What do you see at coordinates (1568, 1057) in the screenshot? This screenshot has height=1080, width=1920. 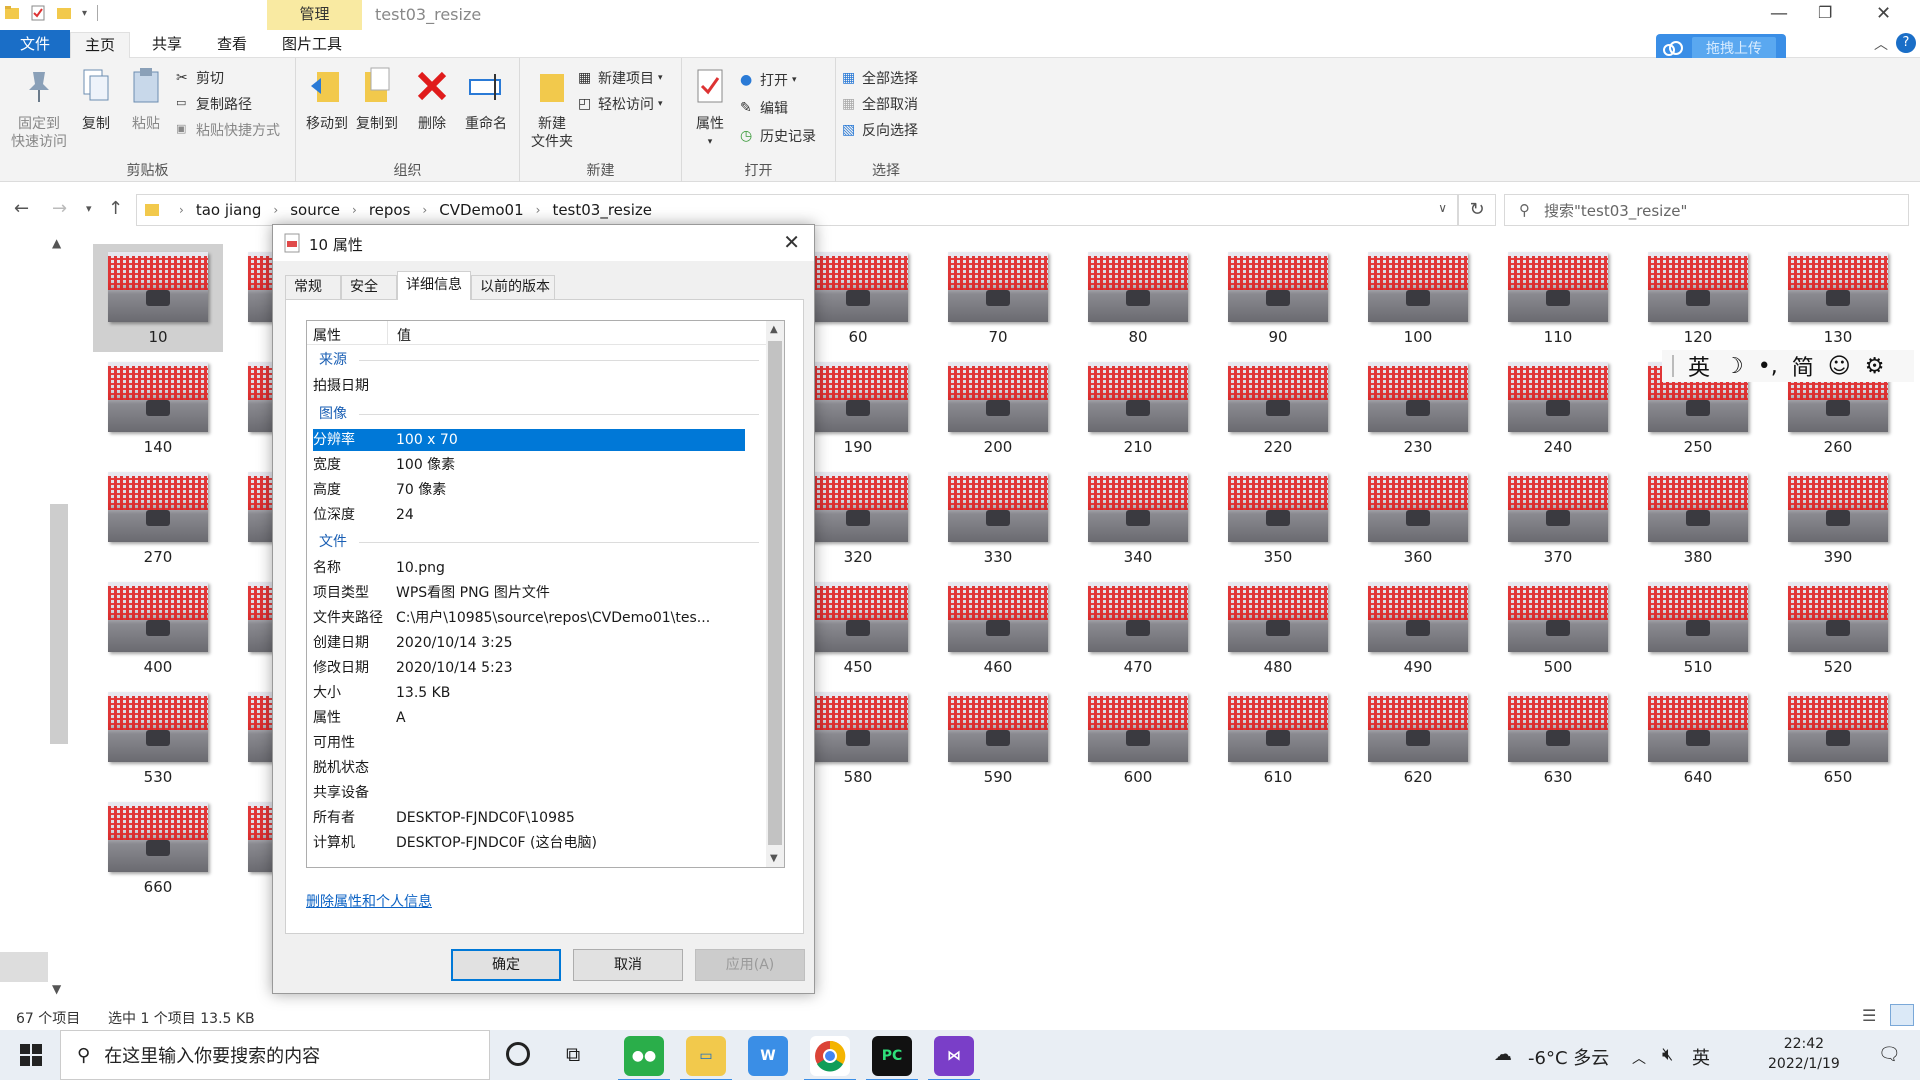 I see `weather-text: -6°C 多云` at bounding box center [1568, 1057].